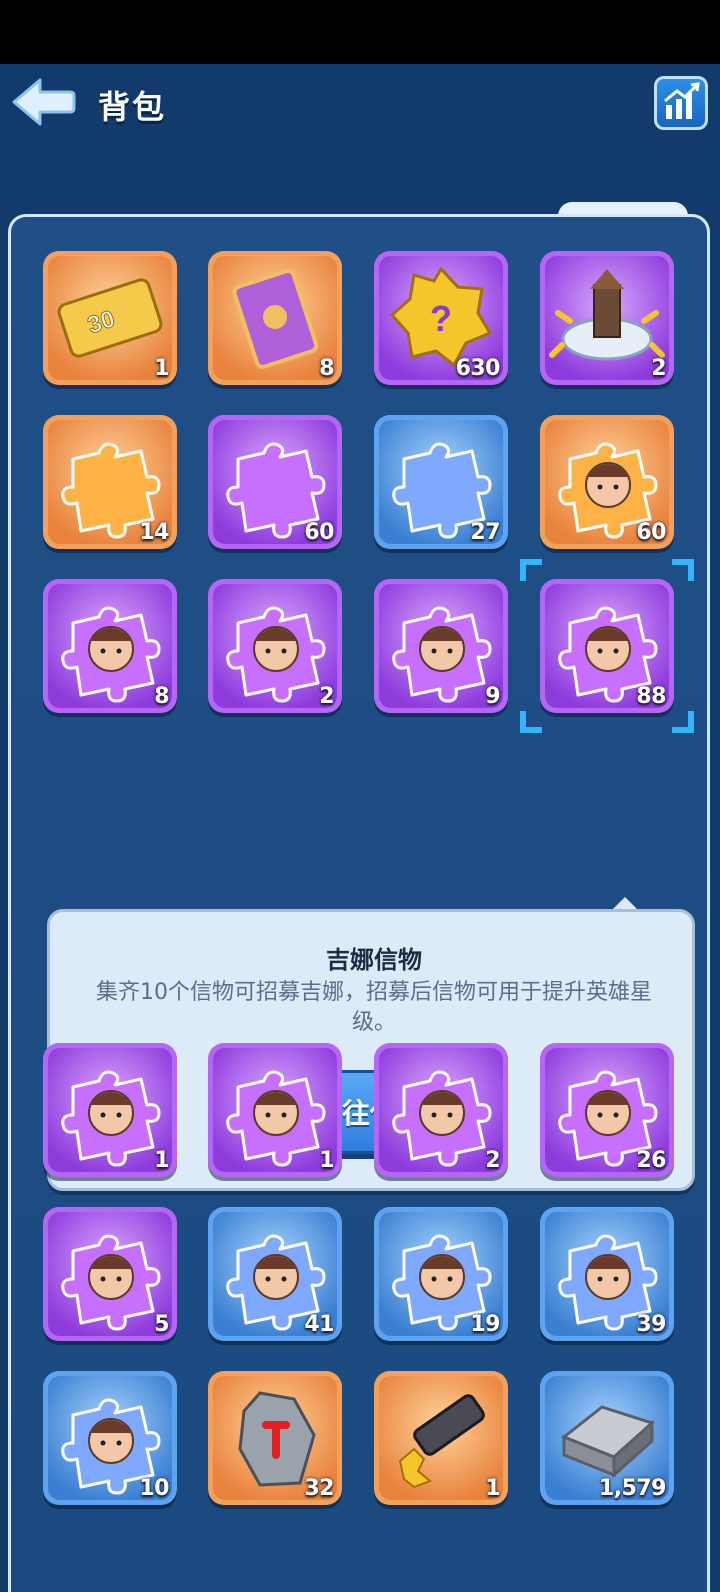  Describe the element at coordinates (319, 1488) in the screenshot. I see `item-count: 32` at that location.